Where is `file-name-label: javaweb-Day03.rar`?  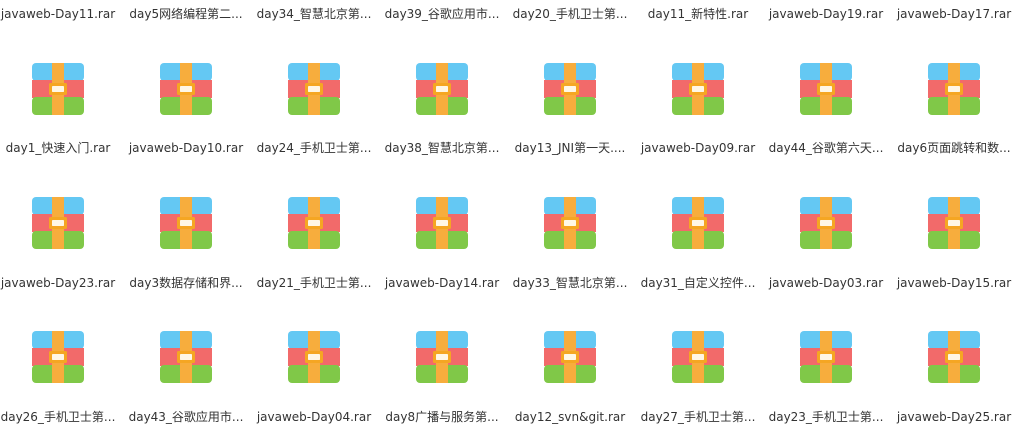 file-name-label: javaweb-Day03.rar is located at coordinates (826, 283).